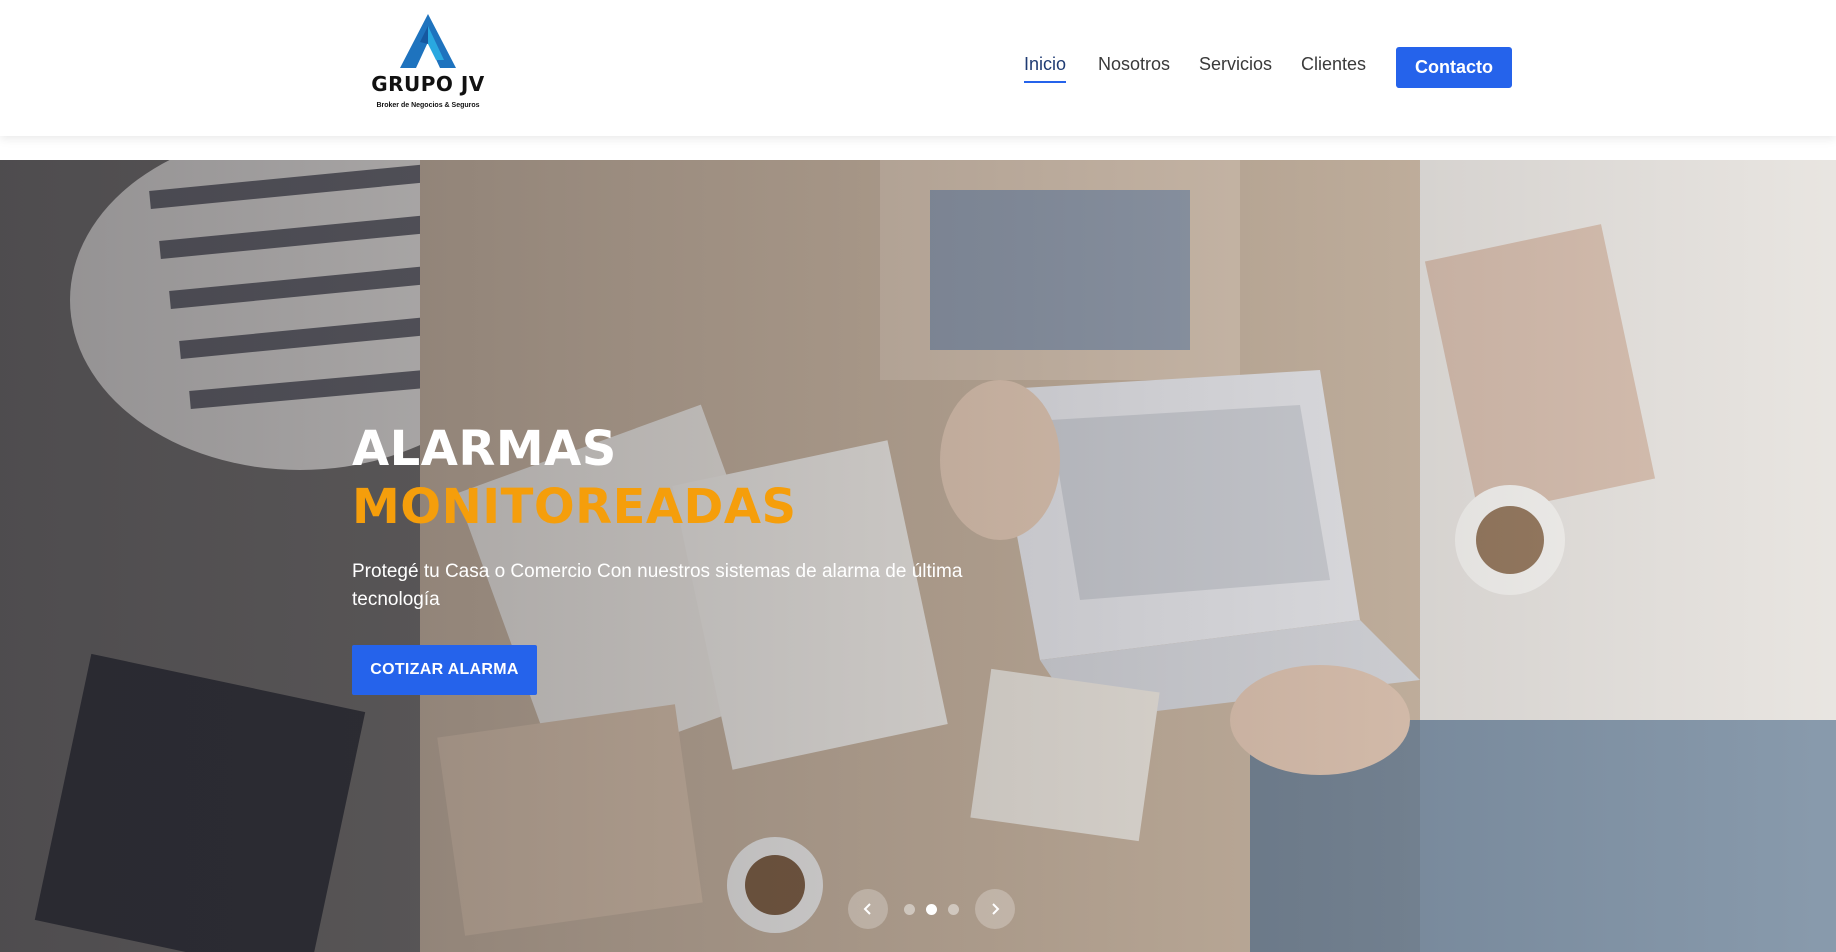  Describe the element at coordinates (428, 84) in the screenshot. I see `brand-name: GRUPO JV` at that location.